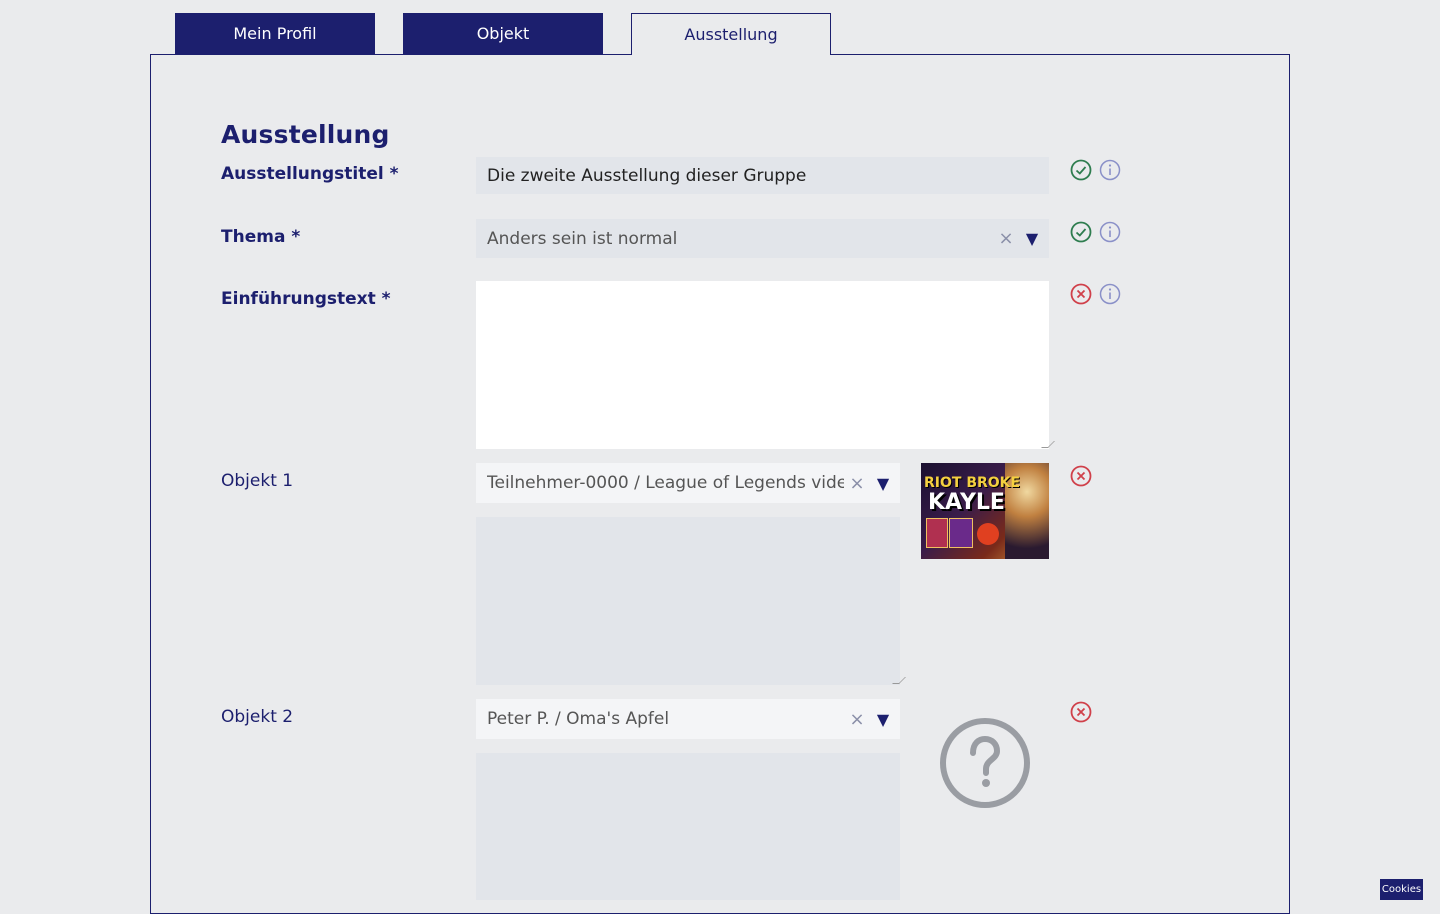 This screenshot has width=1440, height=914. I want to click on theme-select-value: Anders sein ist normal, so click(582, 238).